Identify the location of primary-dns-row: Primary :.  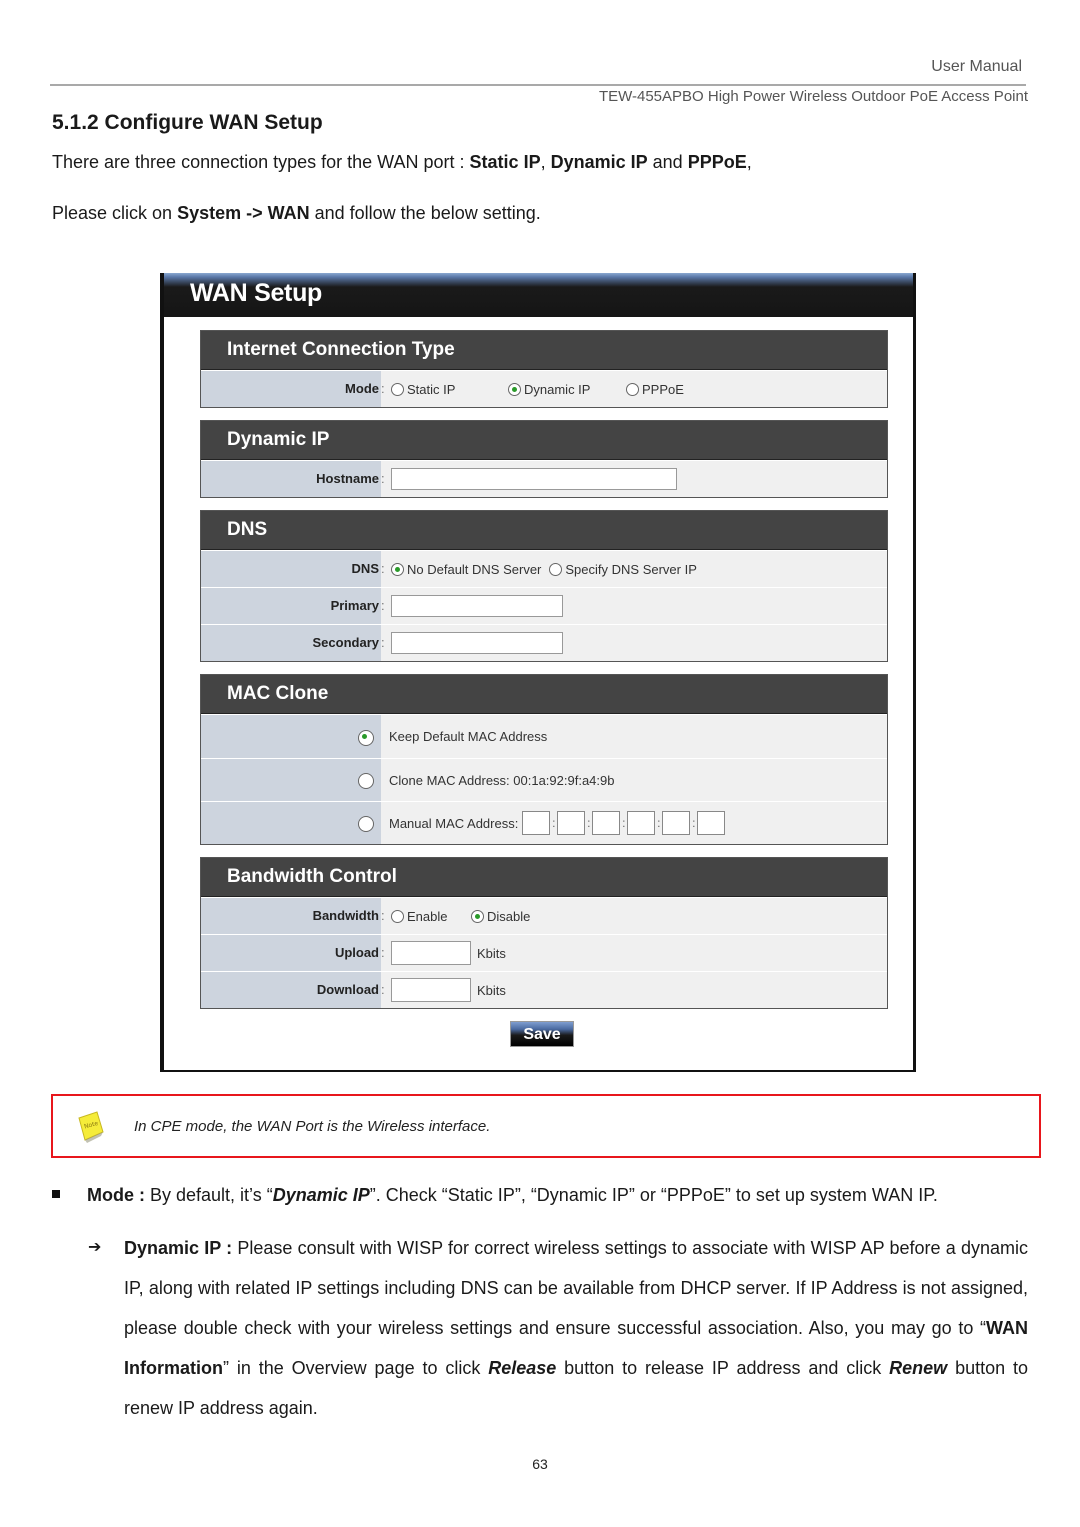
(544, 605).